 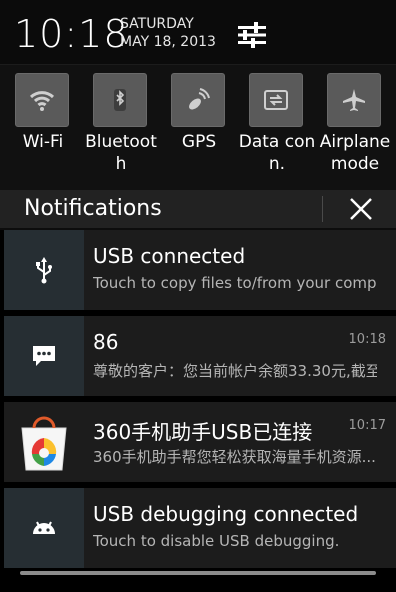 I want to click on android-icon, so click(x=44, y=527).